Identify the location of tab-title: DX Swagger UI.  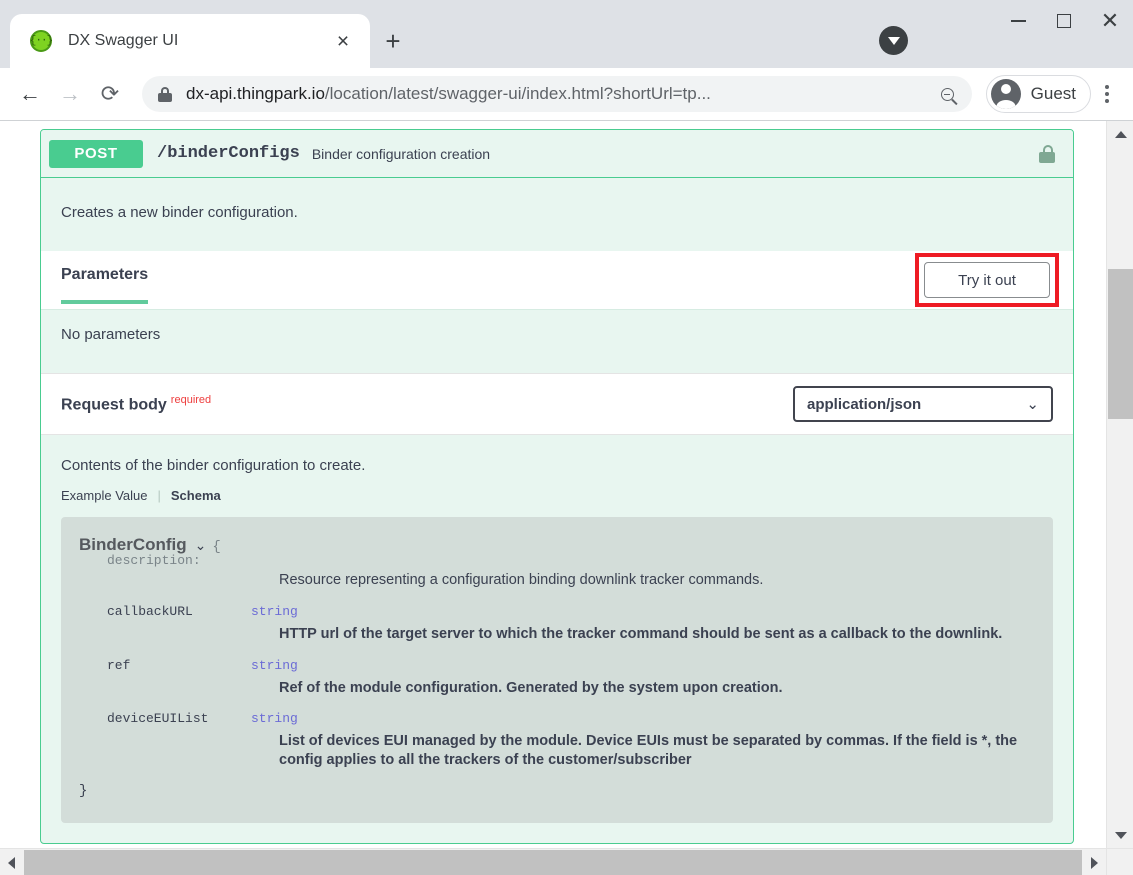
(123, 40).